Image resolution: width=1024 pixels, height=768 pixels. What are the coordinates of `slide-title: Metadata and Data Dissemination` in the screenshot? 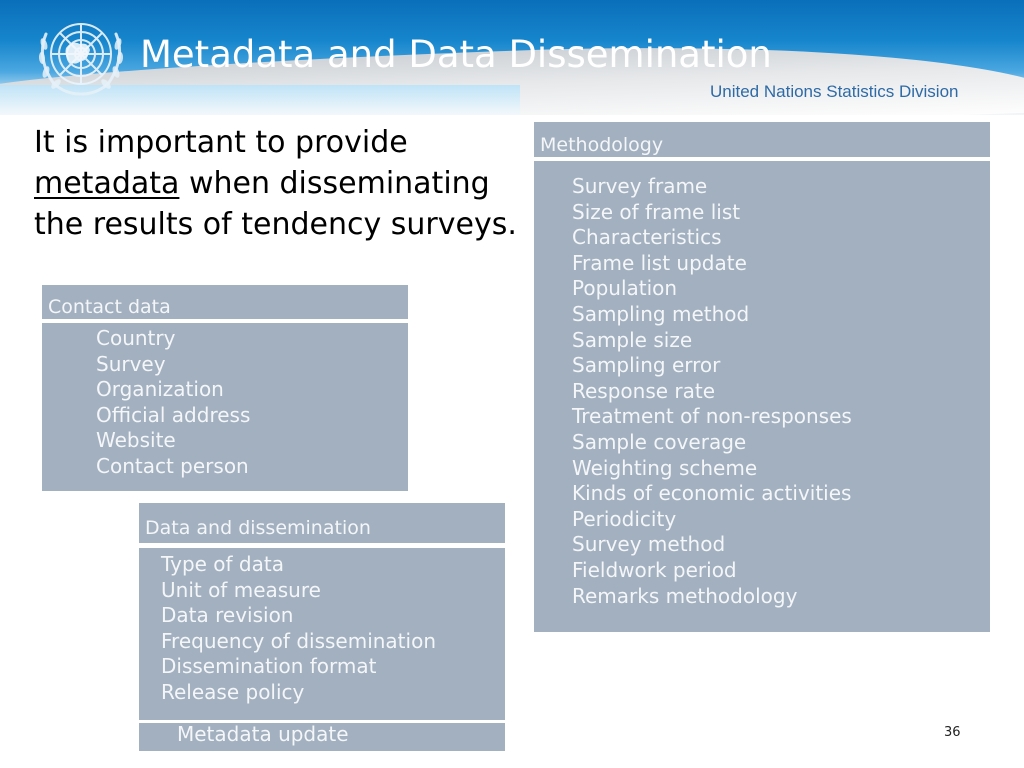 It's located at (456, 54).